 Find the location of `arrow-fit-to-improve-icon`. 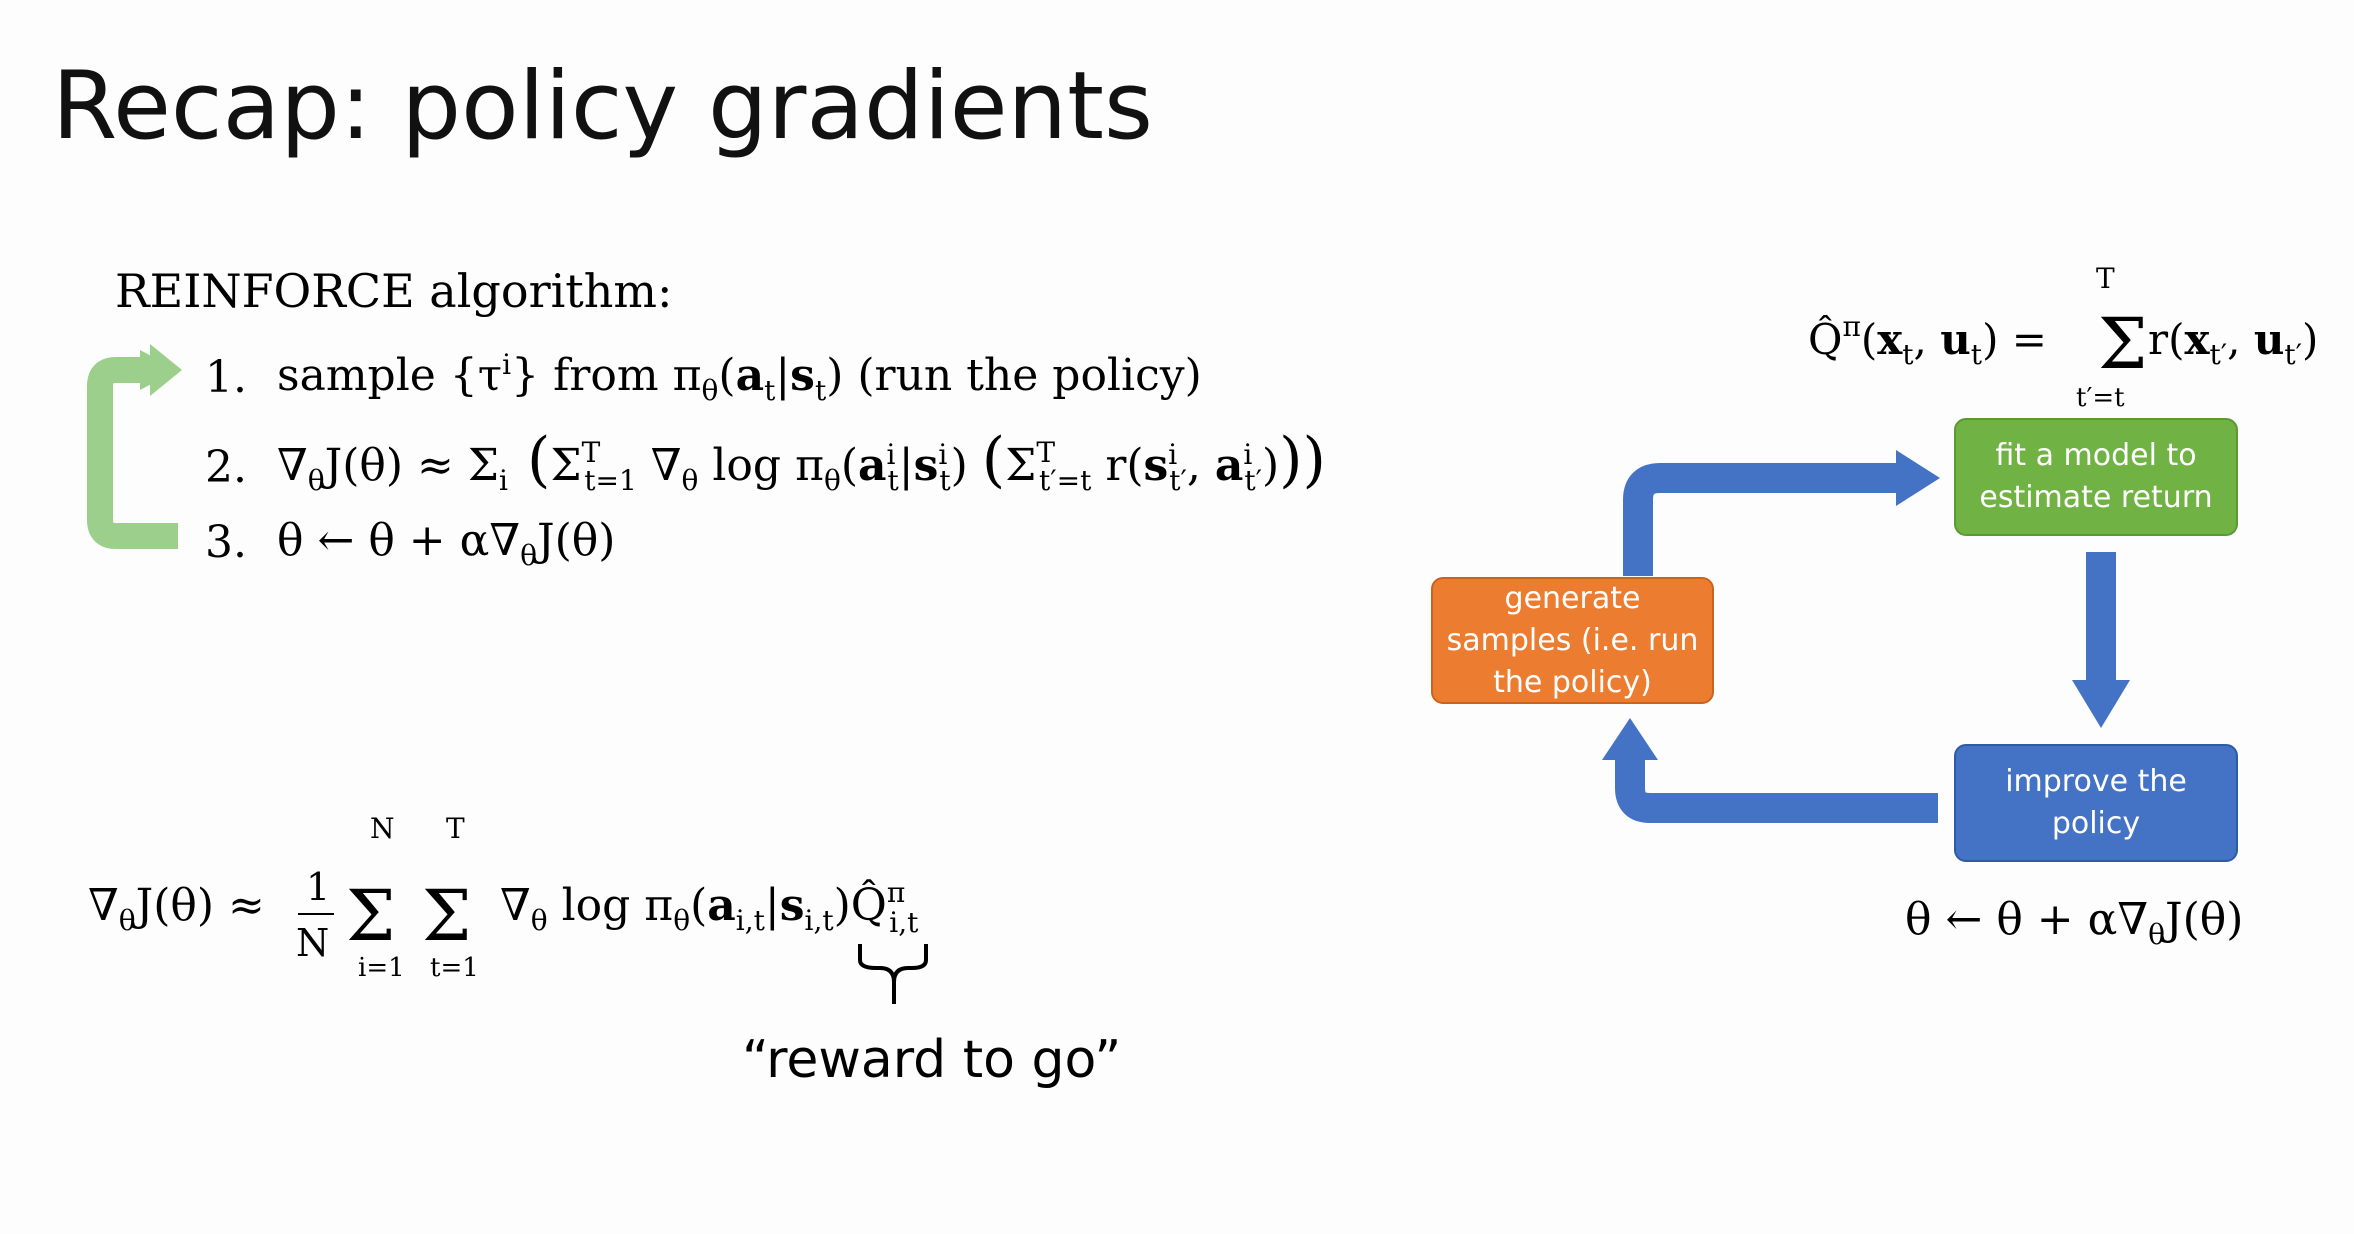

arrow-fit-to-improve-icon is located at coordinates (2101, 617).